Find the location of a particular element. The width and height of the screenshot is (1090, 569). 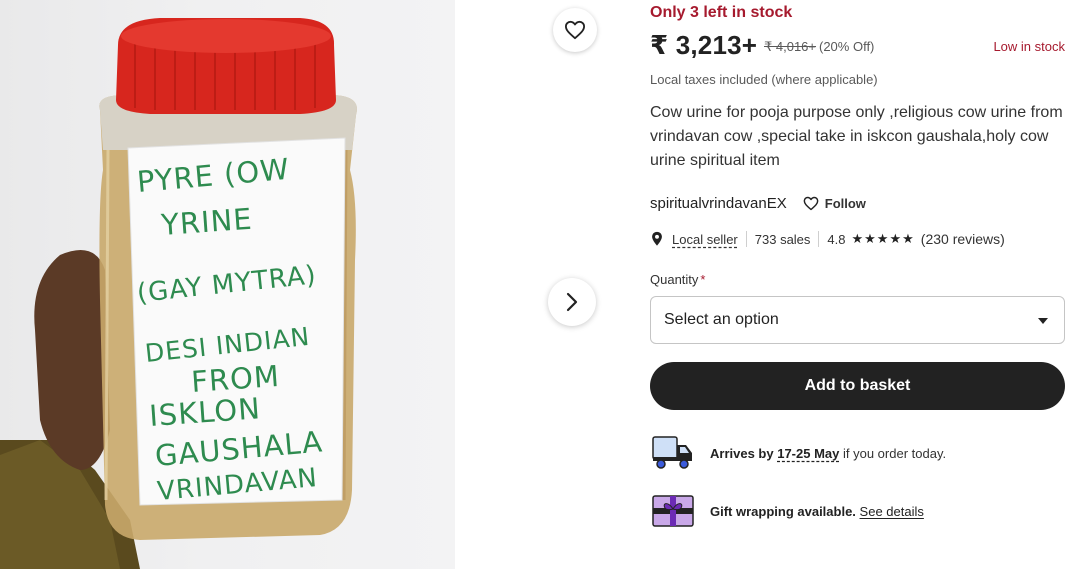

gift-label: Gift wrapping available. is located at coordinates (783, 511).